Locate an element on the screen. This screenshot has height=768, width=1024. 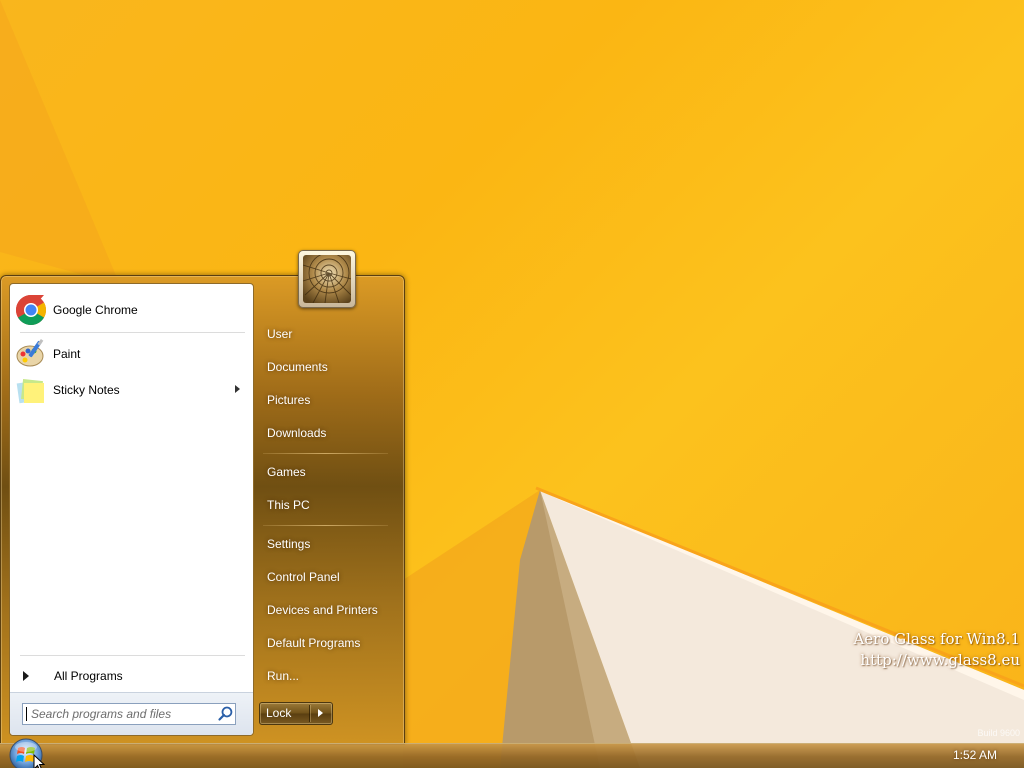
lock-button-divider is located at coordinates (309, 713).